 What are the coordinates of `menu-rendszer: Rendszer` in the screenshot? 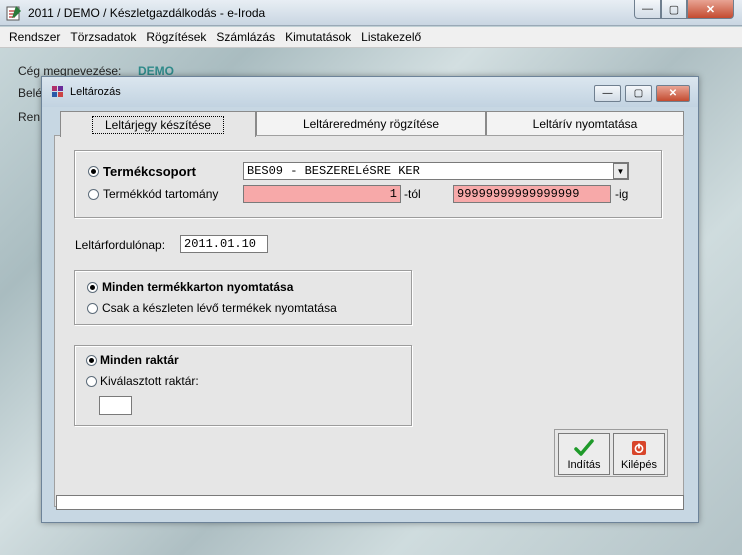 It's located at (34, 37).